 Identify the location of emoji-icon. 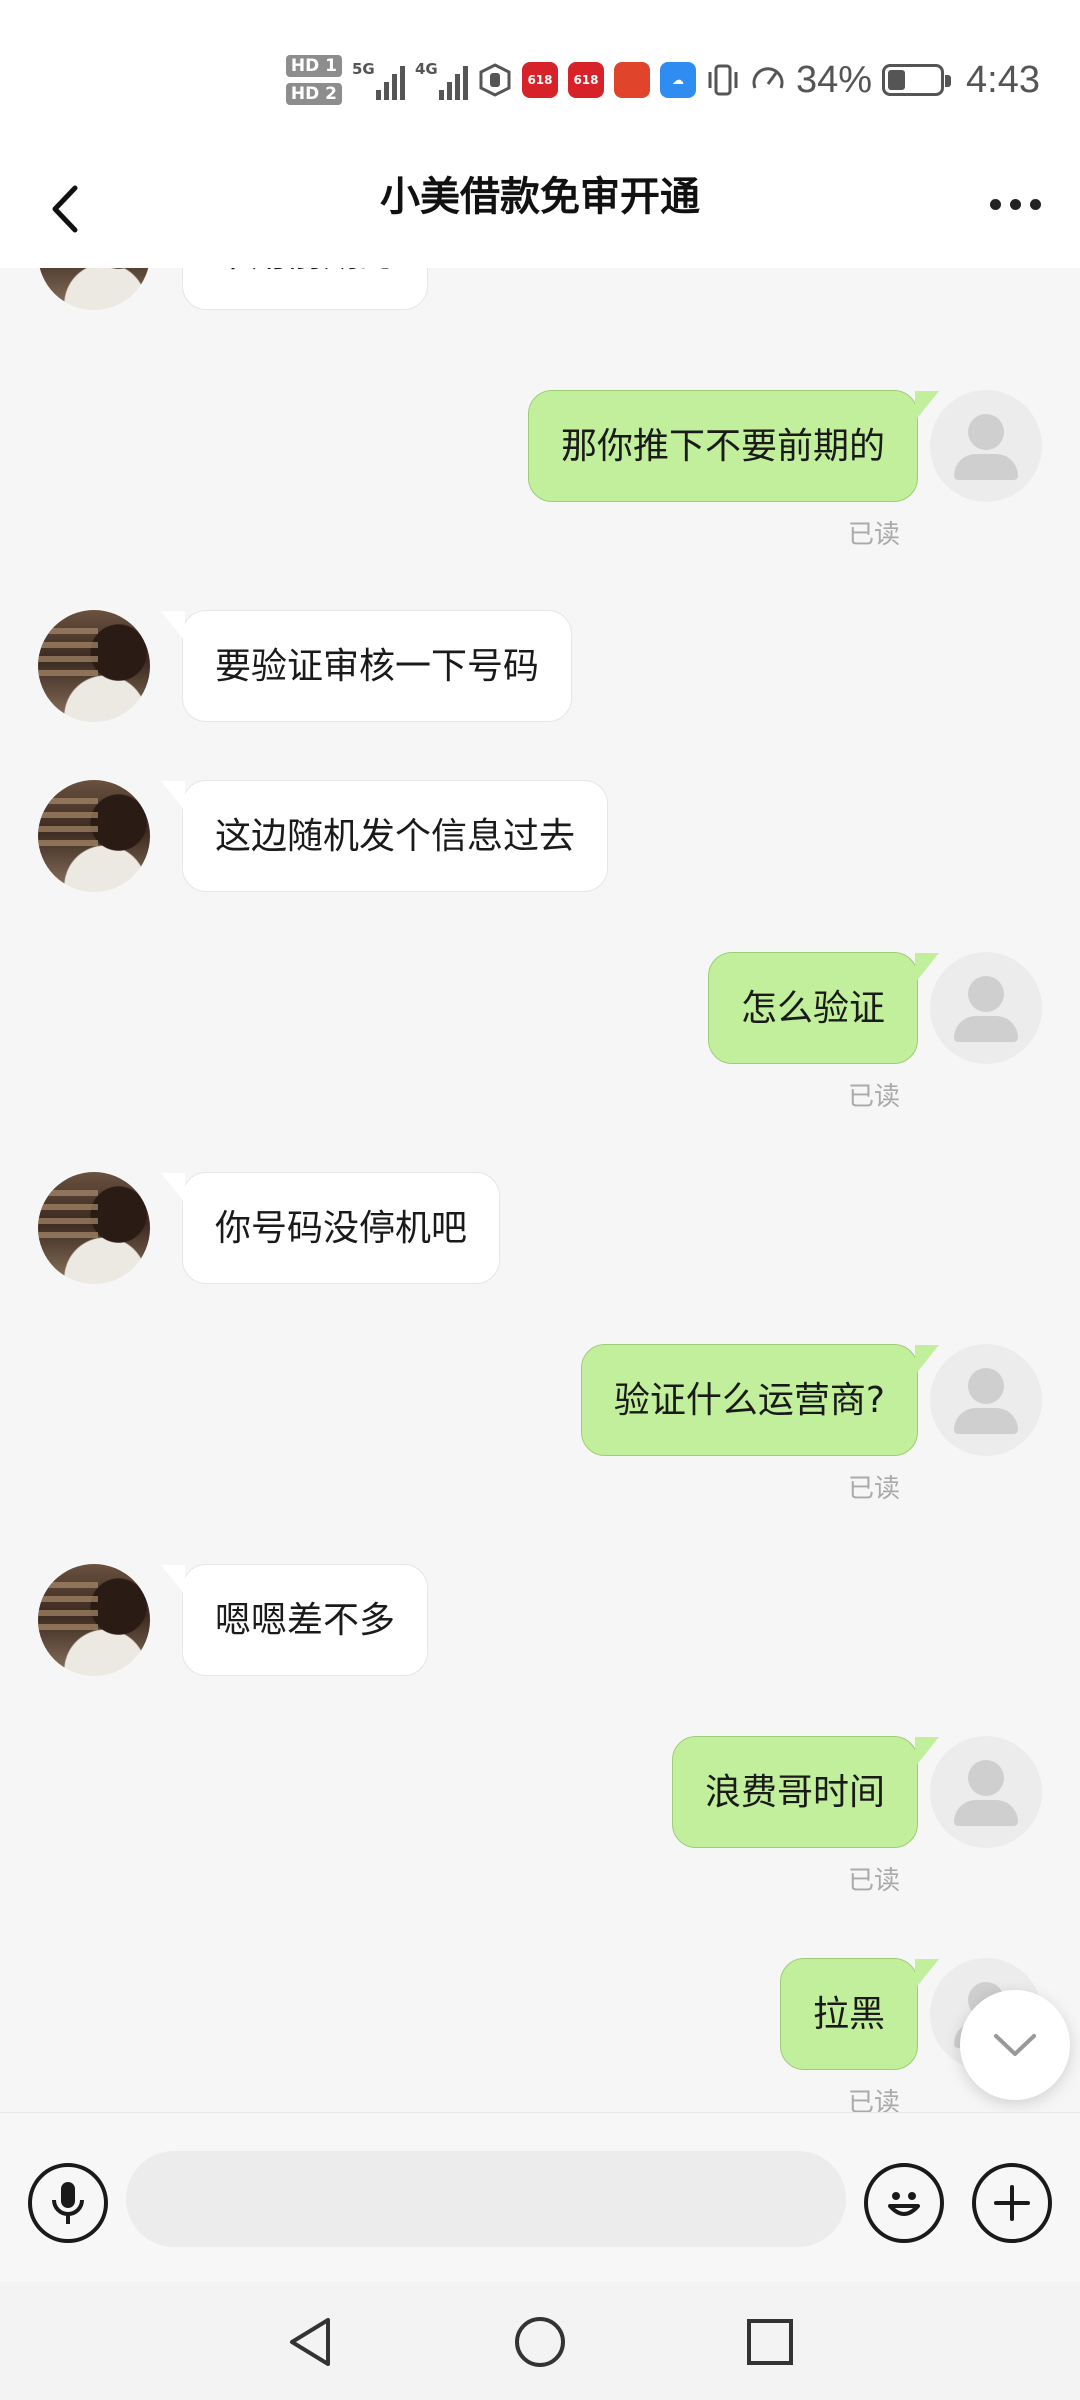
(904, 2204).